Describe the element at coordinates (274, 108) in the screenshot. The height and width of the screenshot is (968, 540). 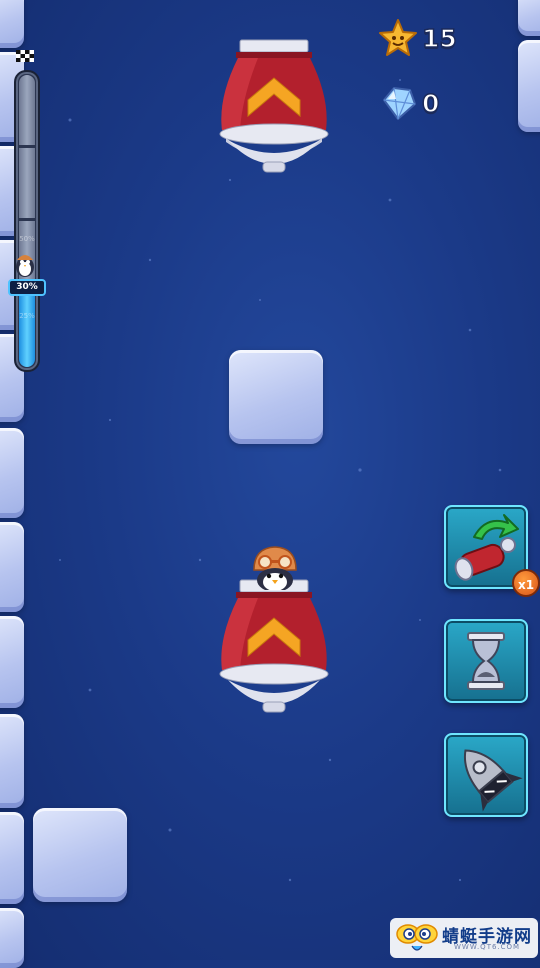
I see `barrel-cannon-top` at that location.